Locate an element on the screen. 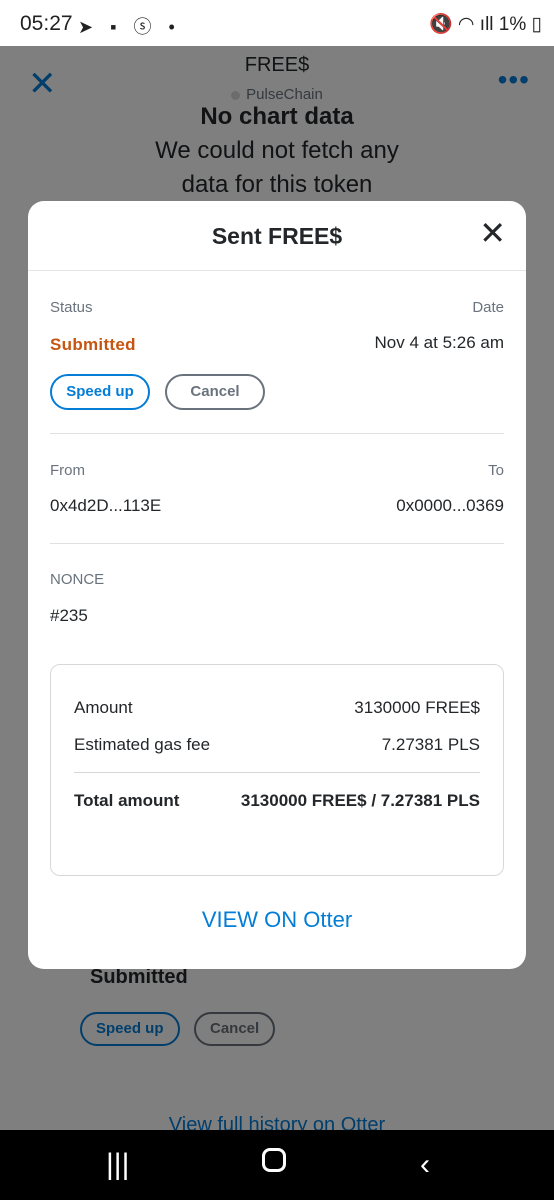 This screenshot has height=1200, width=554. cancel-button: Cancel is located at coordinates (215, 392).